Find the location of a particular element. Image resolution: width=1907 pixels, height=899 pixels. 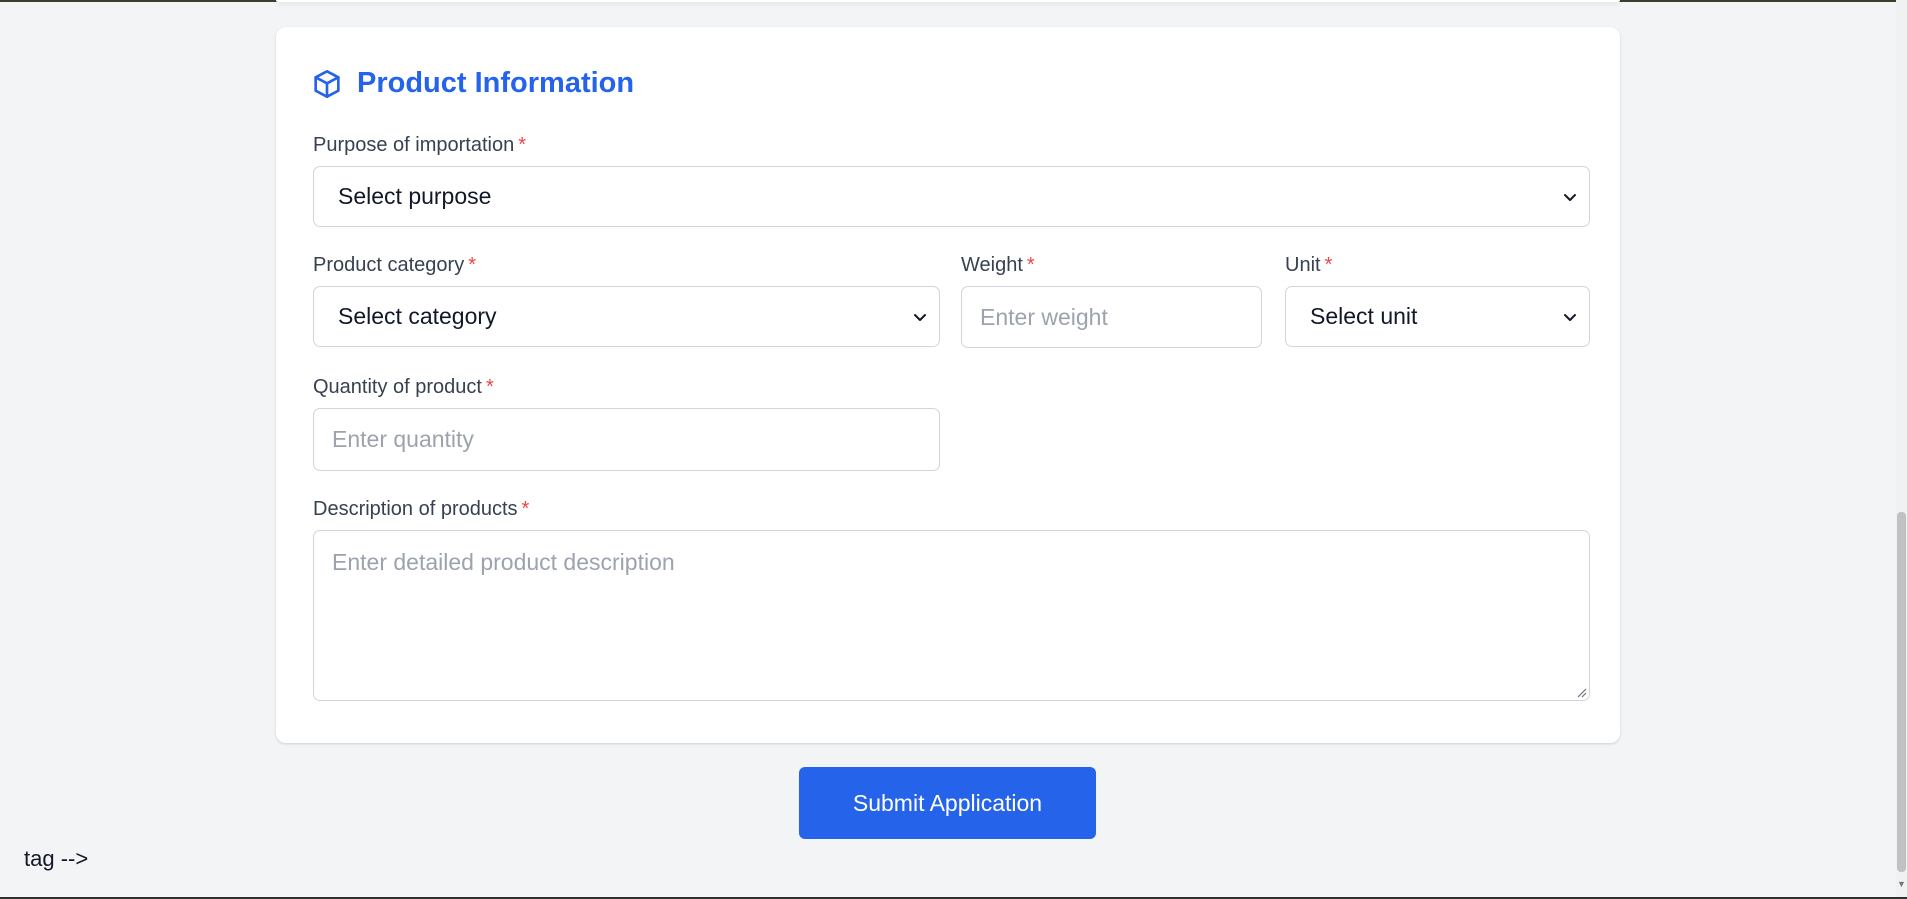

weight-label-text: Weight is located at coordinates (992, 265).